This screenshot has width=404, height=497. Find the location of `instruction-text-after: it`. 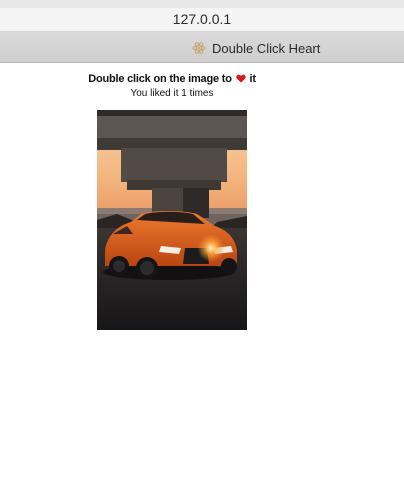

instruction-text-after: it is located at coordinates (252, 79).